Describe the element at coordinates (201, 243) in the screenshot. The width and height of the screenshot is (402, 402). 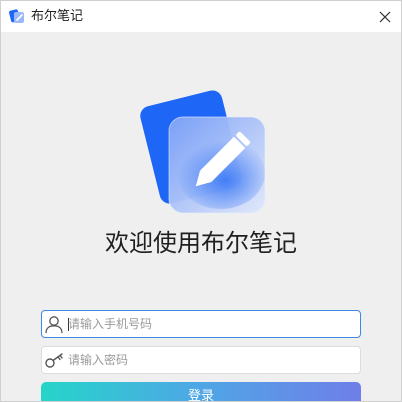
I see `welcome-heading: 欢迎使用布尔笔记` at that location.